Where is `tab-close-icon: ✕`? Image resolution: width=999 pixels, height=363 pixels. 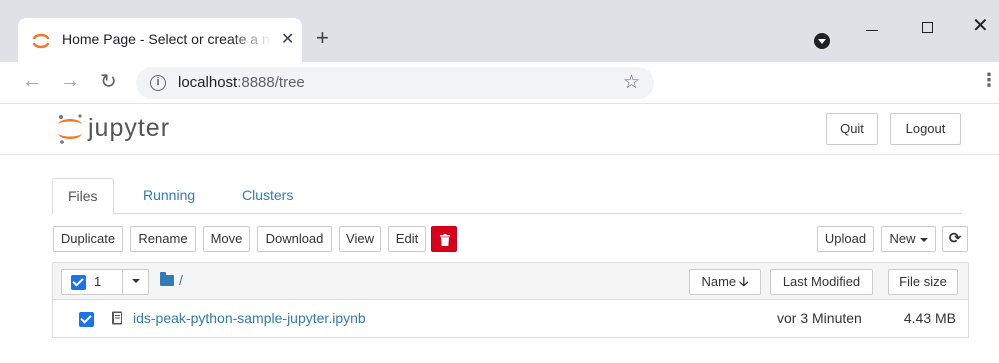 tab-close-icon: ✕ is located at coordinates (287, 40).